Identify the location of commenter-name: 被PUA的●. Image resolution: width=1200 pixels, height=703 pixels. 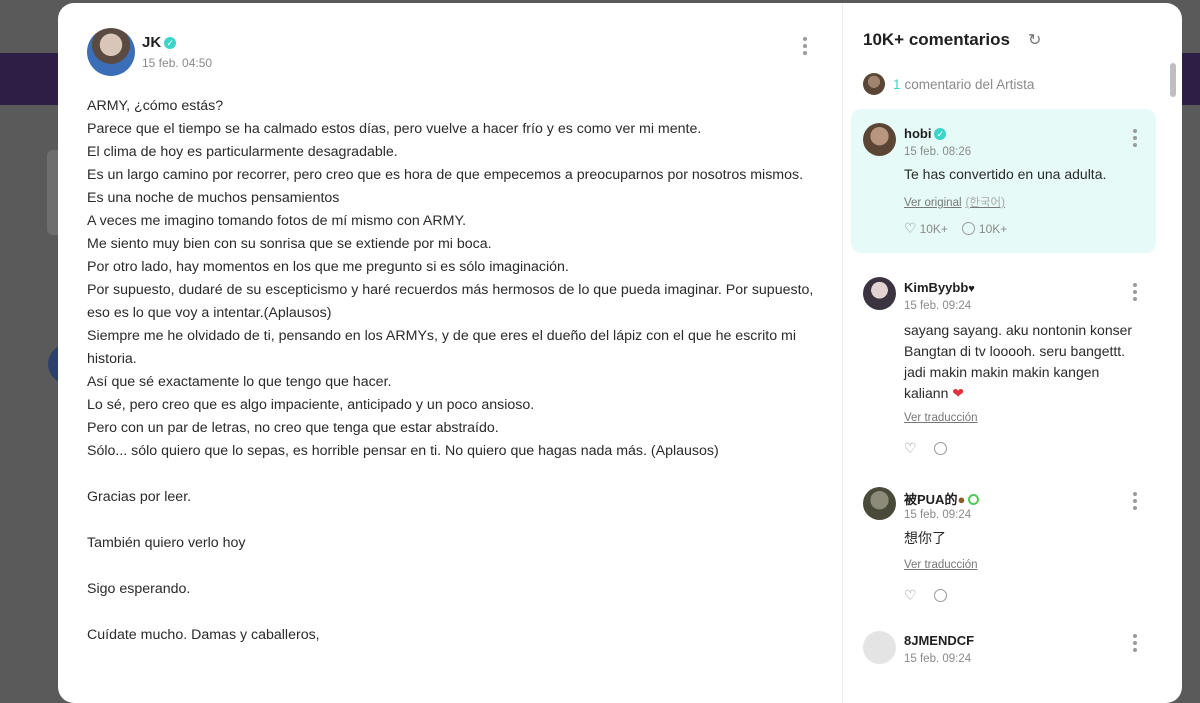
(942, 498).